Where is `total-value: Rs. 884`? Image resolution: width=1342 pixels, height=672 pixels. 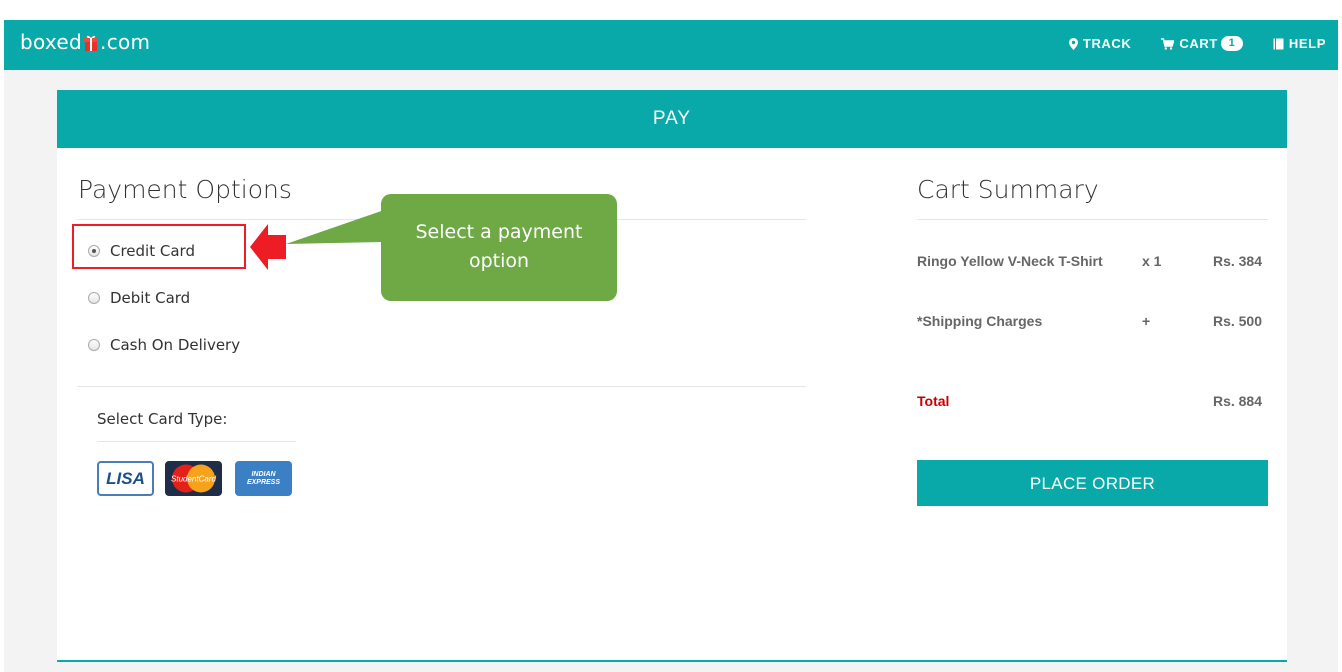 total-value: Rs. 884 is located at coordinates (1237, 401).